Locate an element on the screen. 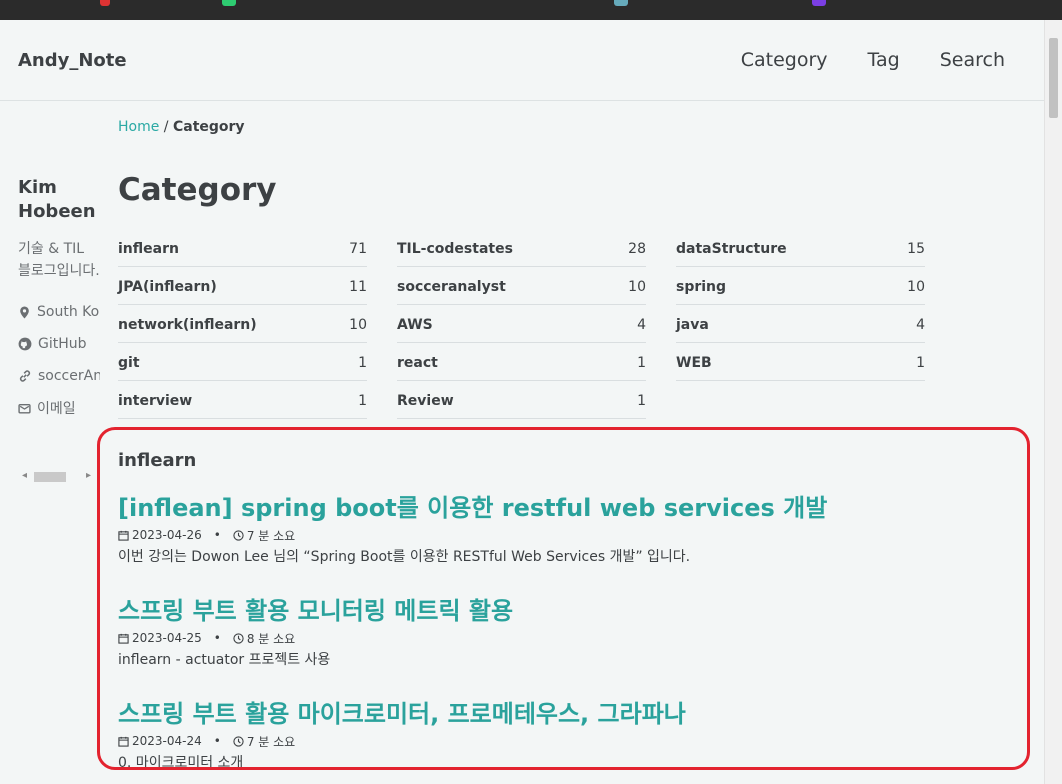 This screenshot has height=784, width=1062. category-count: 11 is located at coordinates (358, 286).